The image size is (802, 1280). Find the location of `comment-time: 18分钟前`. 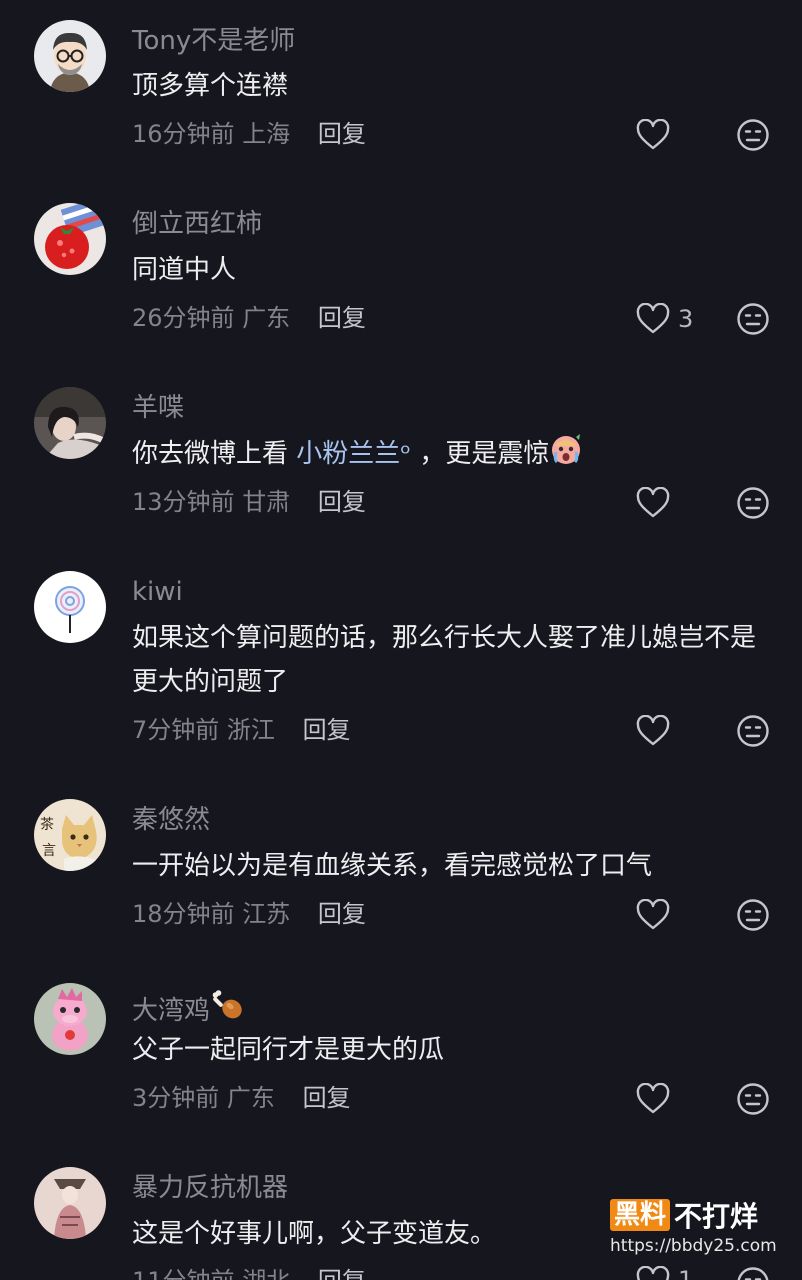

comment-time: 18分钟前 is located at coordinates (183, 914).